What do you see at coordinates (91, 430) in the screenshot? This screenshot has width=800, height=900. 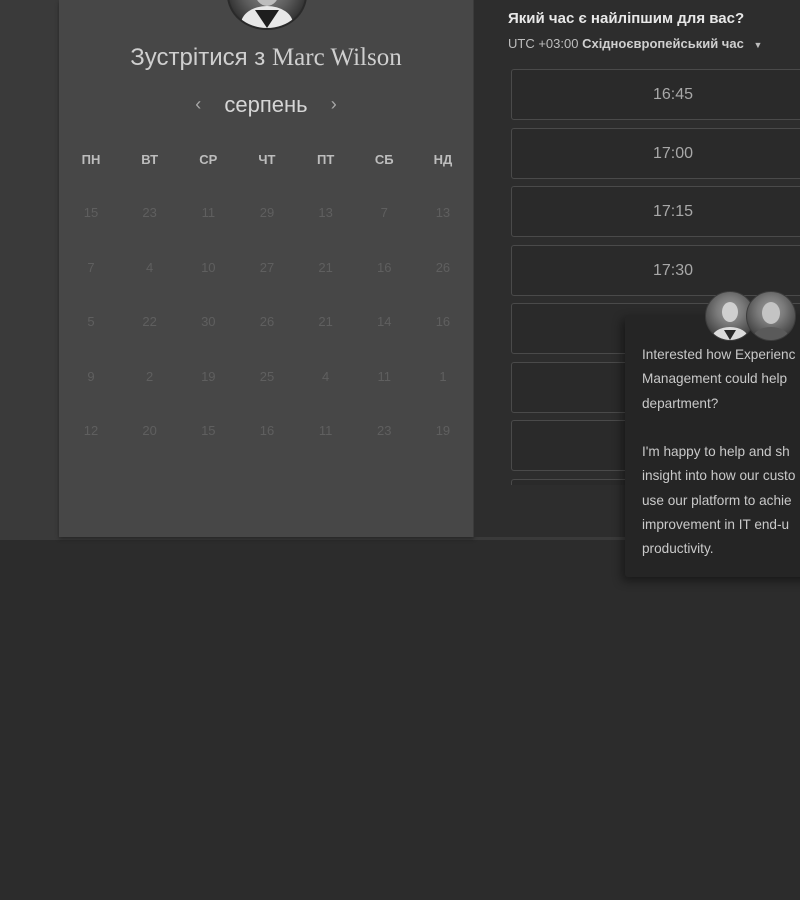 I see `calendar-day: 12` at bounding box center [91, 430].